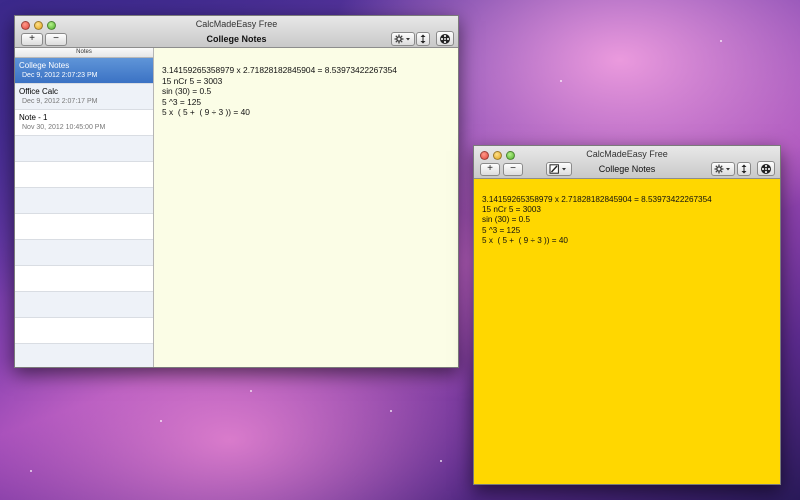 This screenshot has height=500, width=800. What do you see at coordinates (60, 101) in the screenshot?
I see `note-date: Dec 9, 2012 2:07:17 PM` at bounding box center [60, 101].